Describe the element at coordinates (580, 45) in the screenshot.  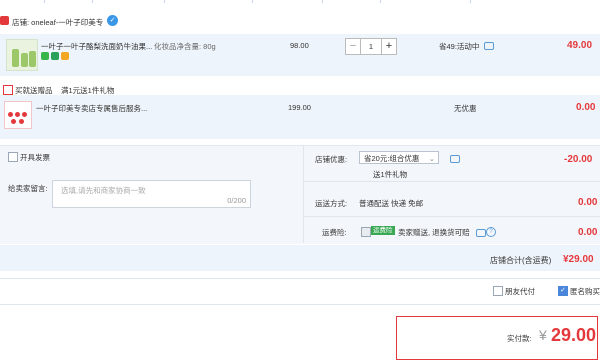
I see `item-subtotal: 49.00` at that location.